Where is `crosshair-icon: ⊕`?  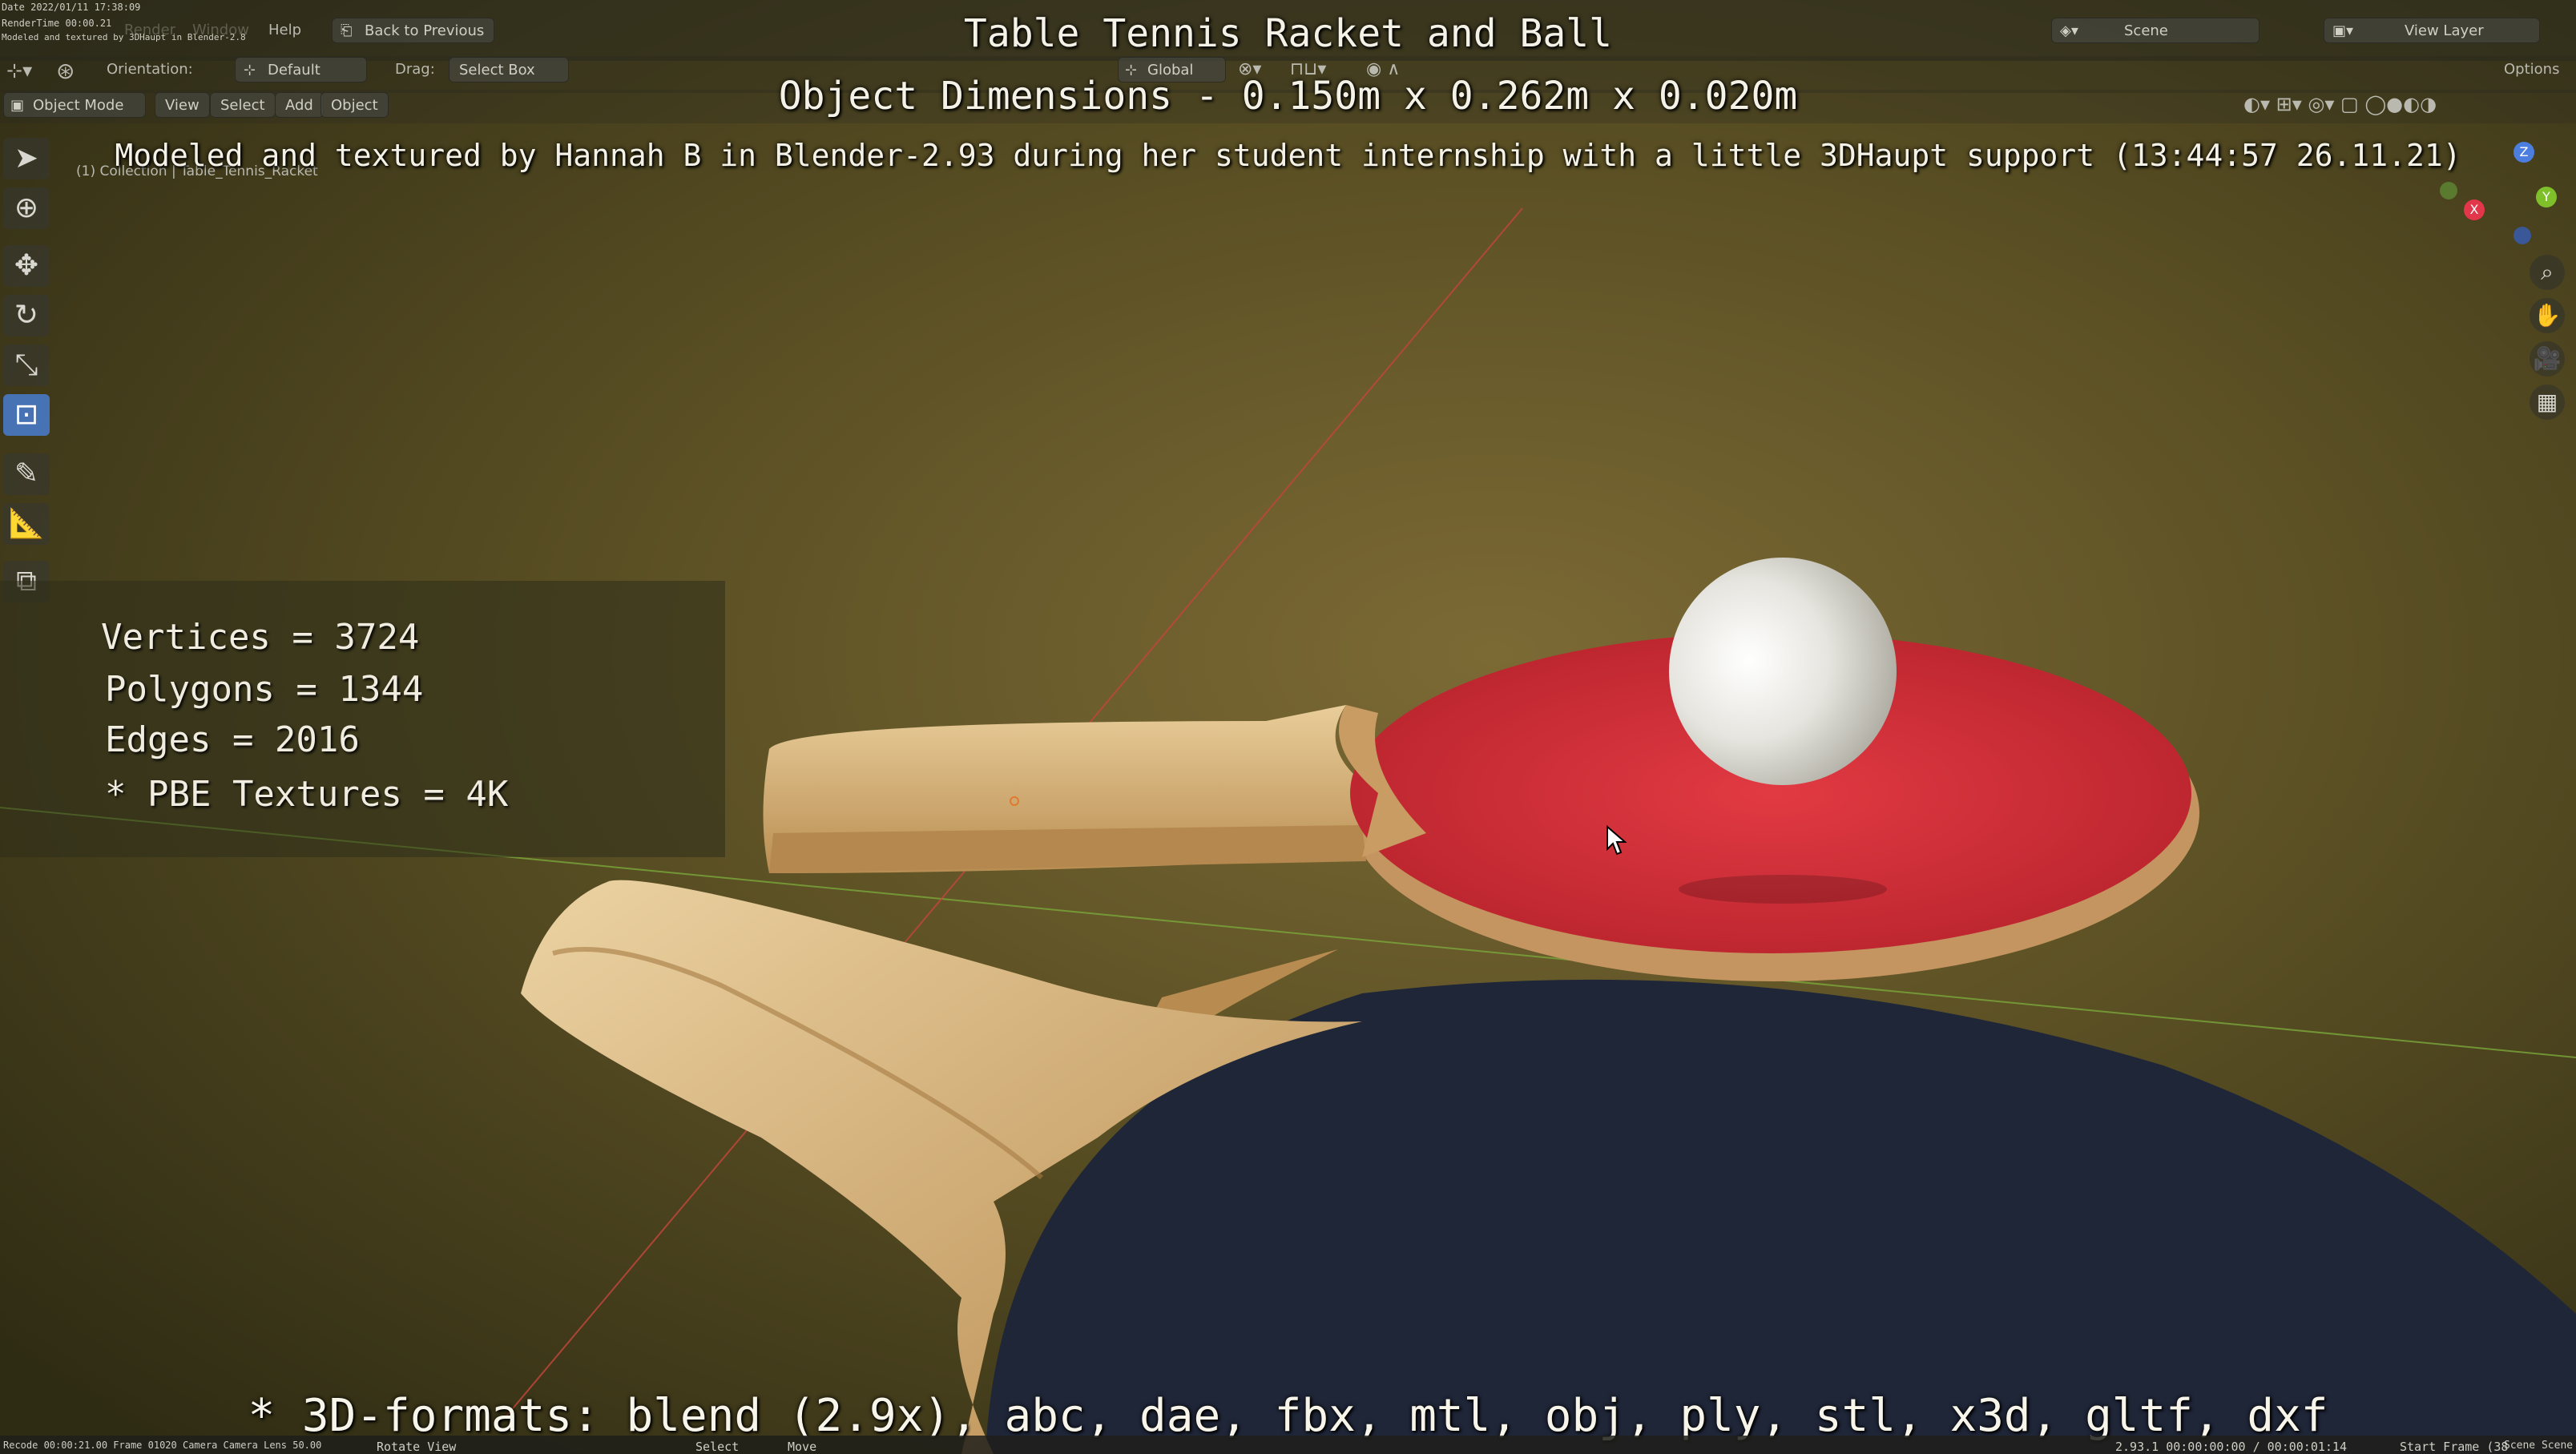
crosshair-icon: ⊕ is located at coordinates (26, 207).